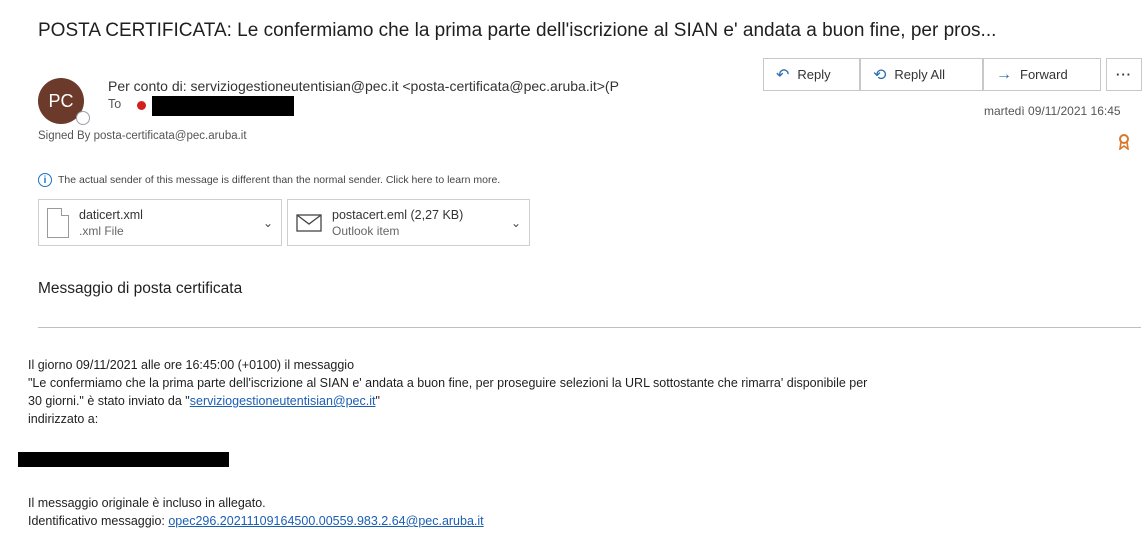 The image size is (1147, 556). I want to click on reply-all-arrow-icon: ⟲, so click(880, 75).